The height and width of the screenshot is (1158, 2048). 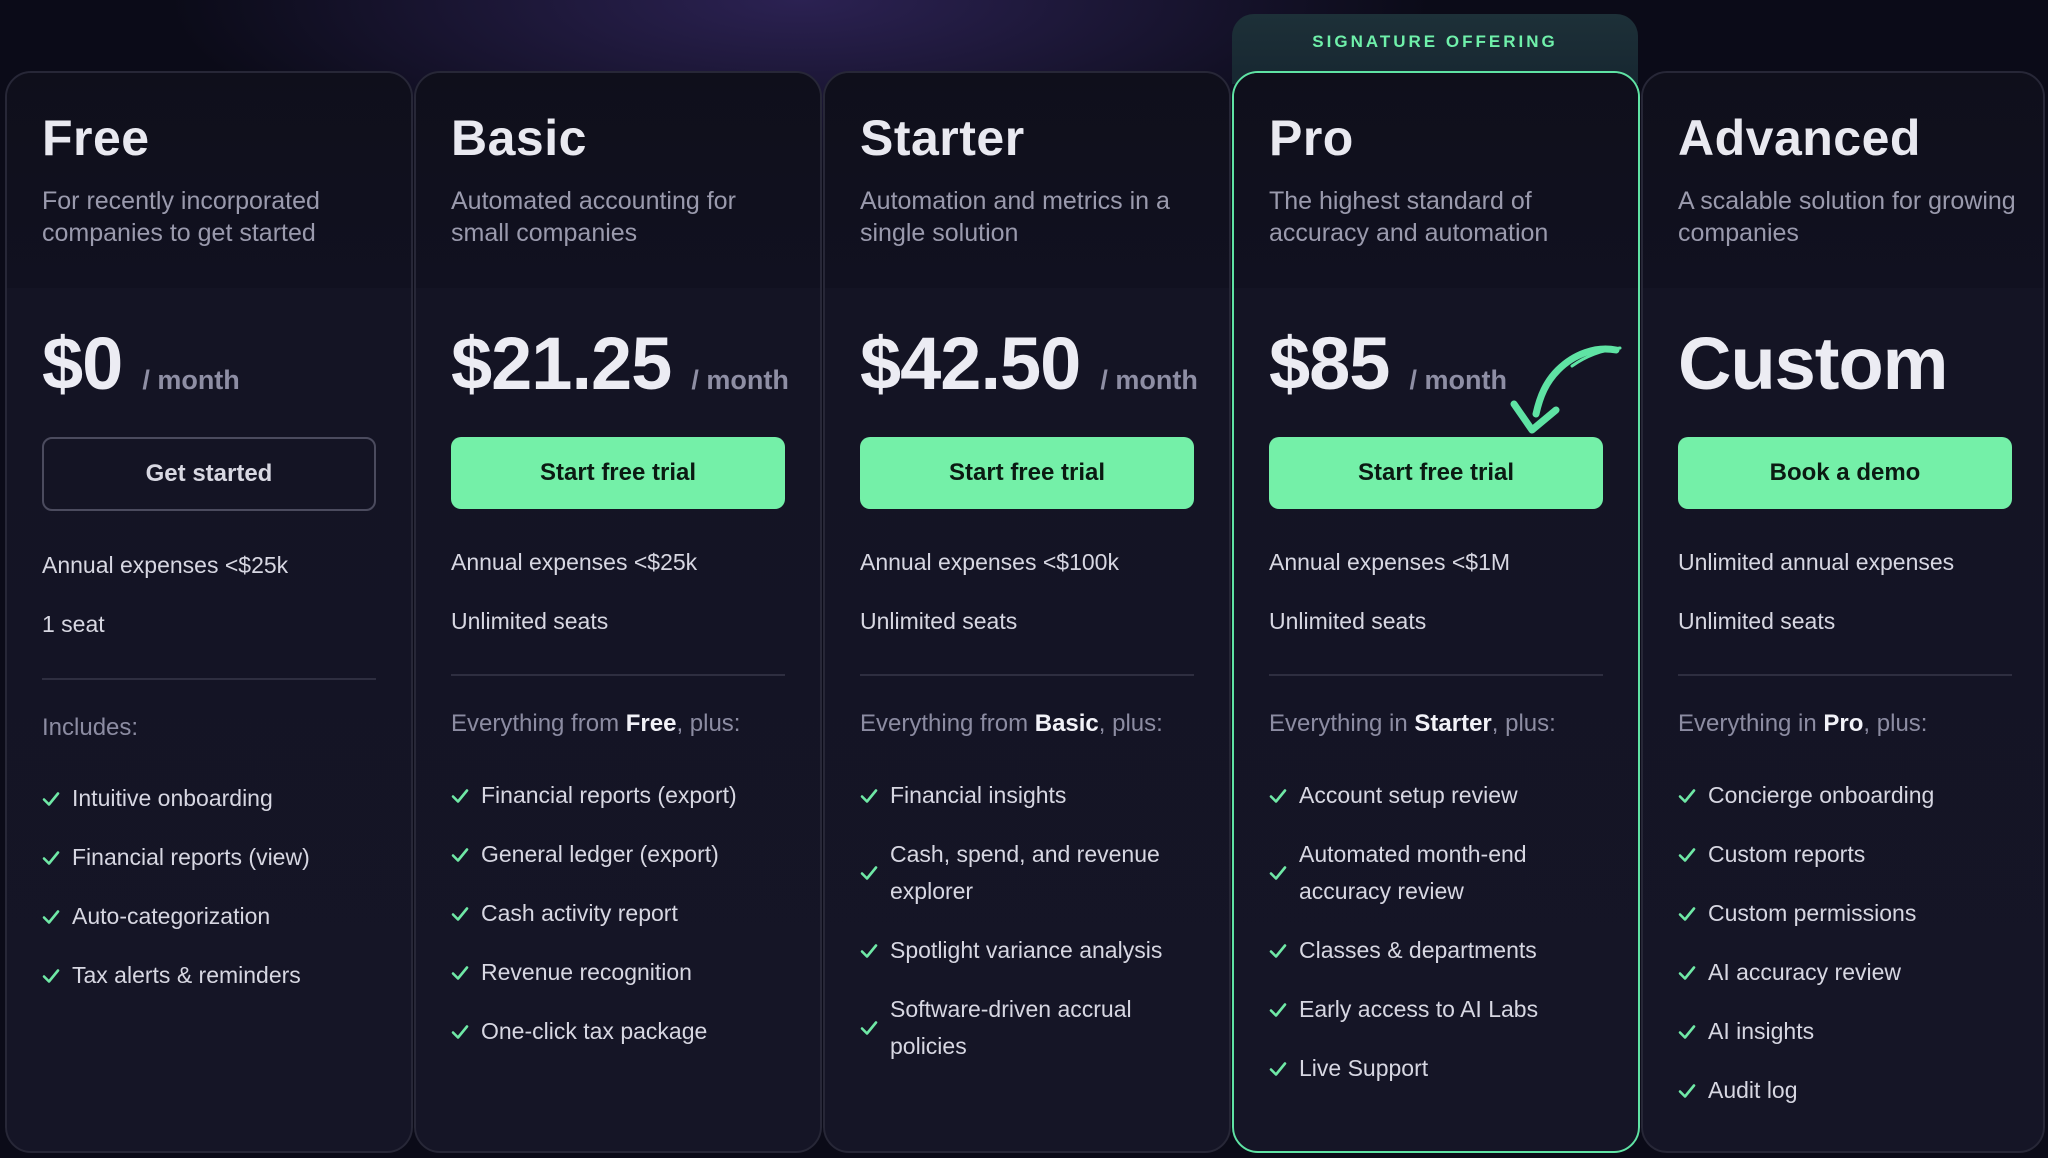 I want to click on feature-item: Audit log, so click(x=1848, y=1090).